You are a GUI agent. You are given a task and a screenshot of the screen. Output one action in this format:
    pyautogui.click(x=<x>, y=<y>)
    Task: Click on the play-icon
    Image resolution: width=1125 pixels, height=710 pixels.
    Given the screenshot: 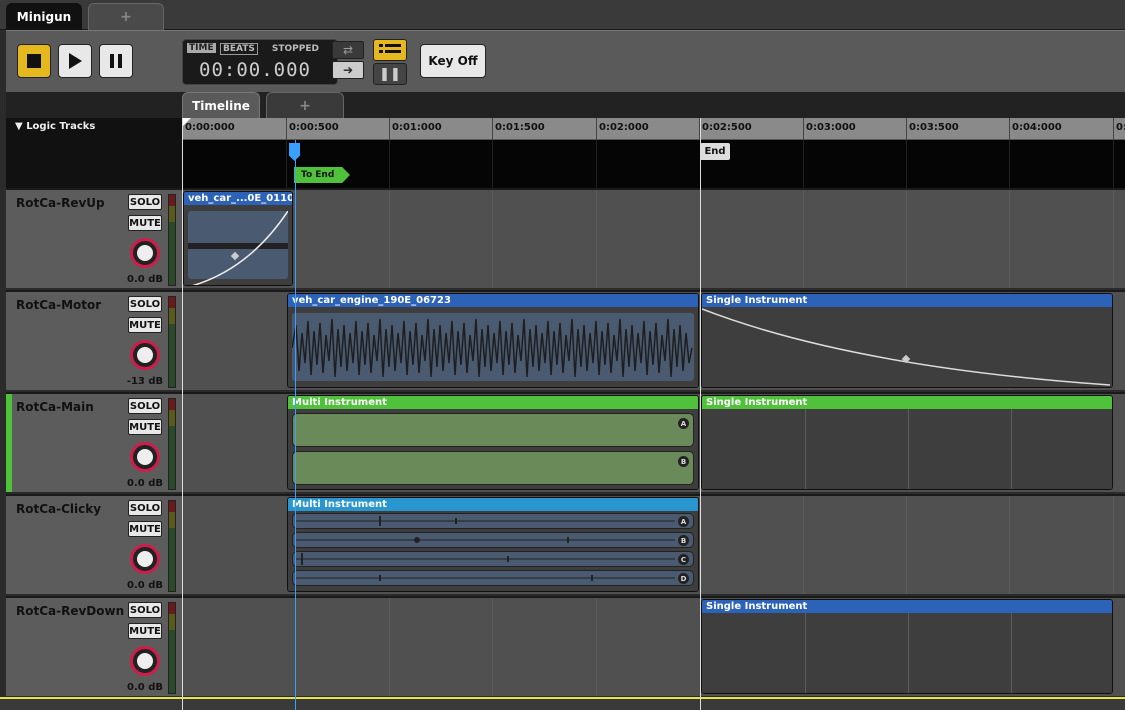 What is the action you would take?
    pyautogui.click(x=75, y=61)
    